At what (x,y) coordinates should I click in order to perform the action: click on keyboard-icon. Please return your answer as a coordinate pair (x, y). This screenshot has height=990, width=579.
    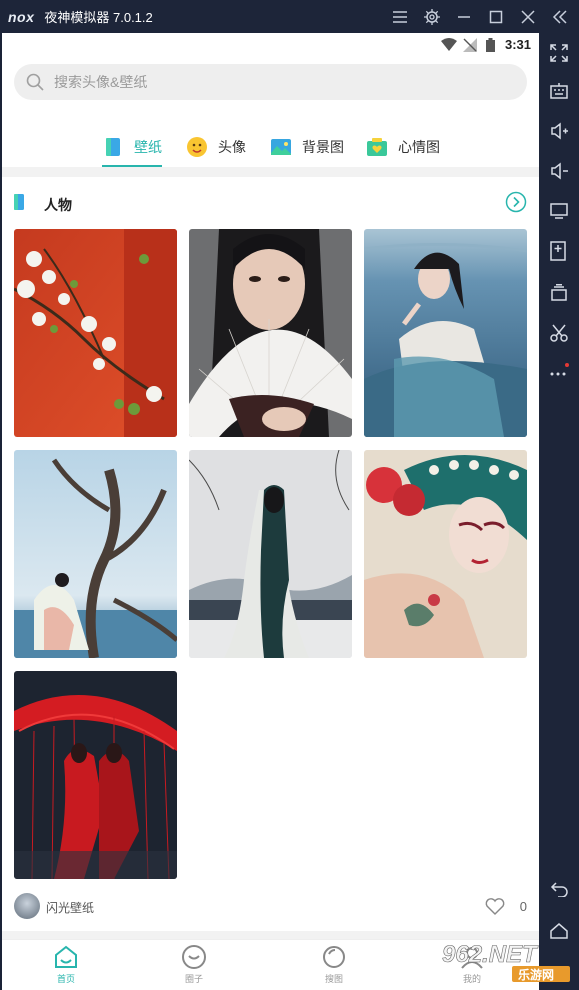
    Looking at the image, I should click on (559, 91).